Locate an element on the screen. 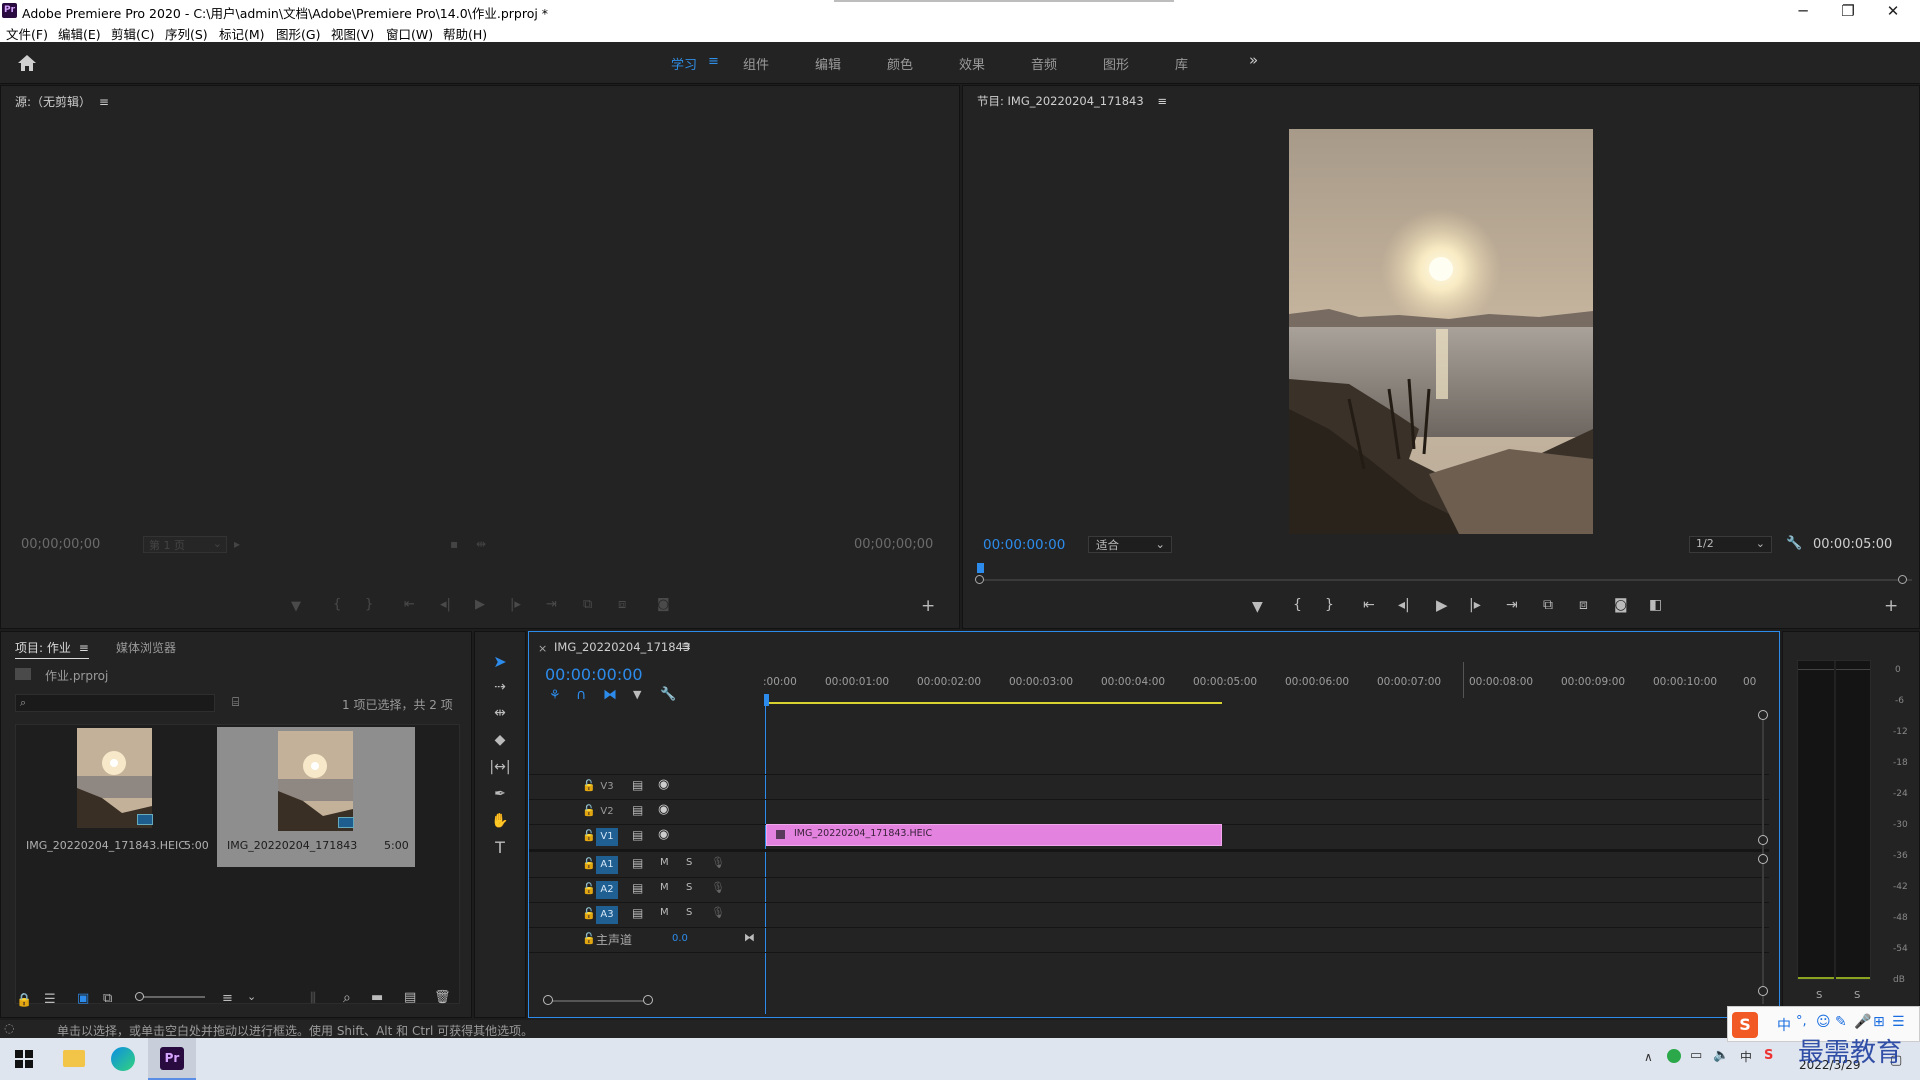 The image size is (1920, 1080). source-resize-icon: ⇹ is located at coordinates (481, 544).